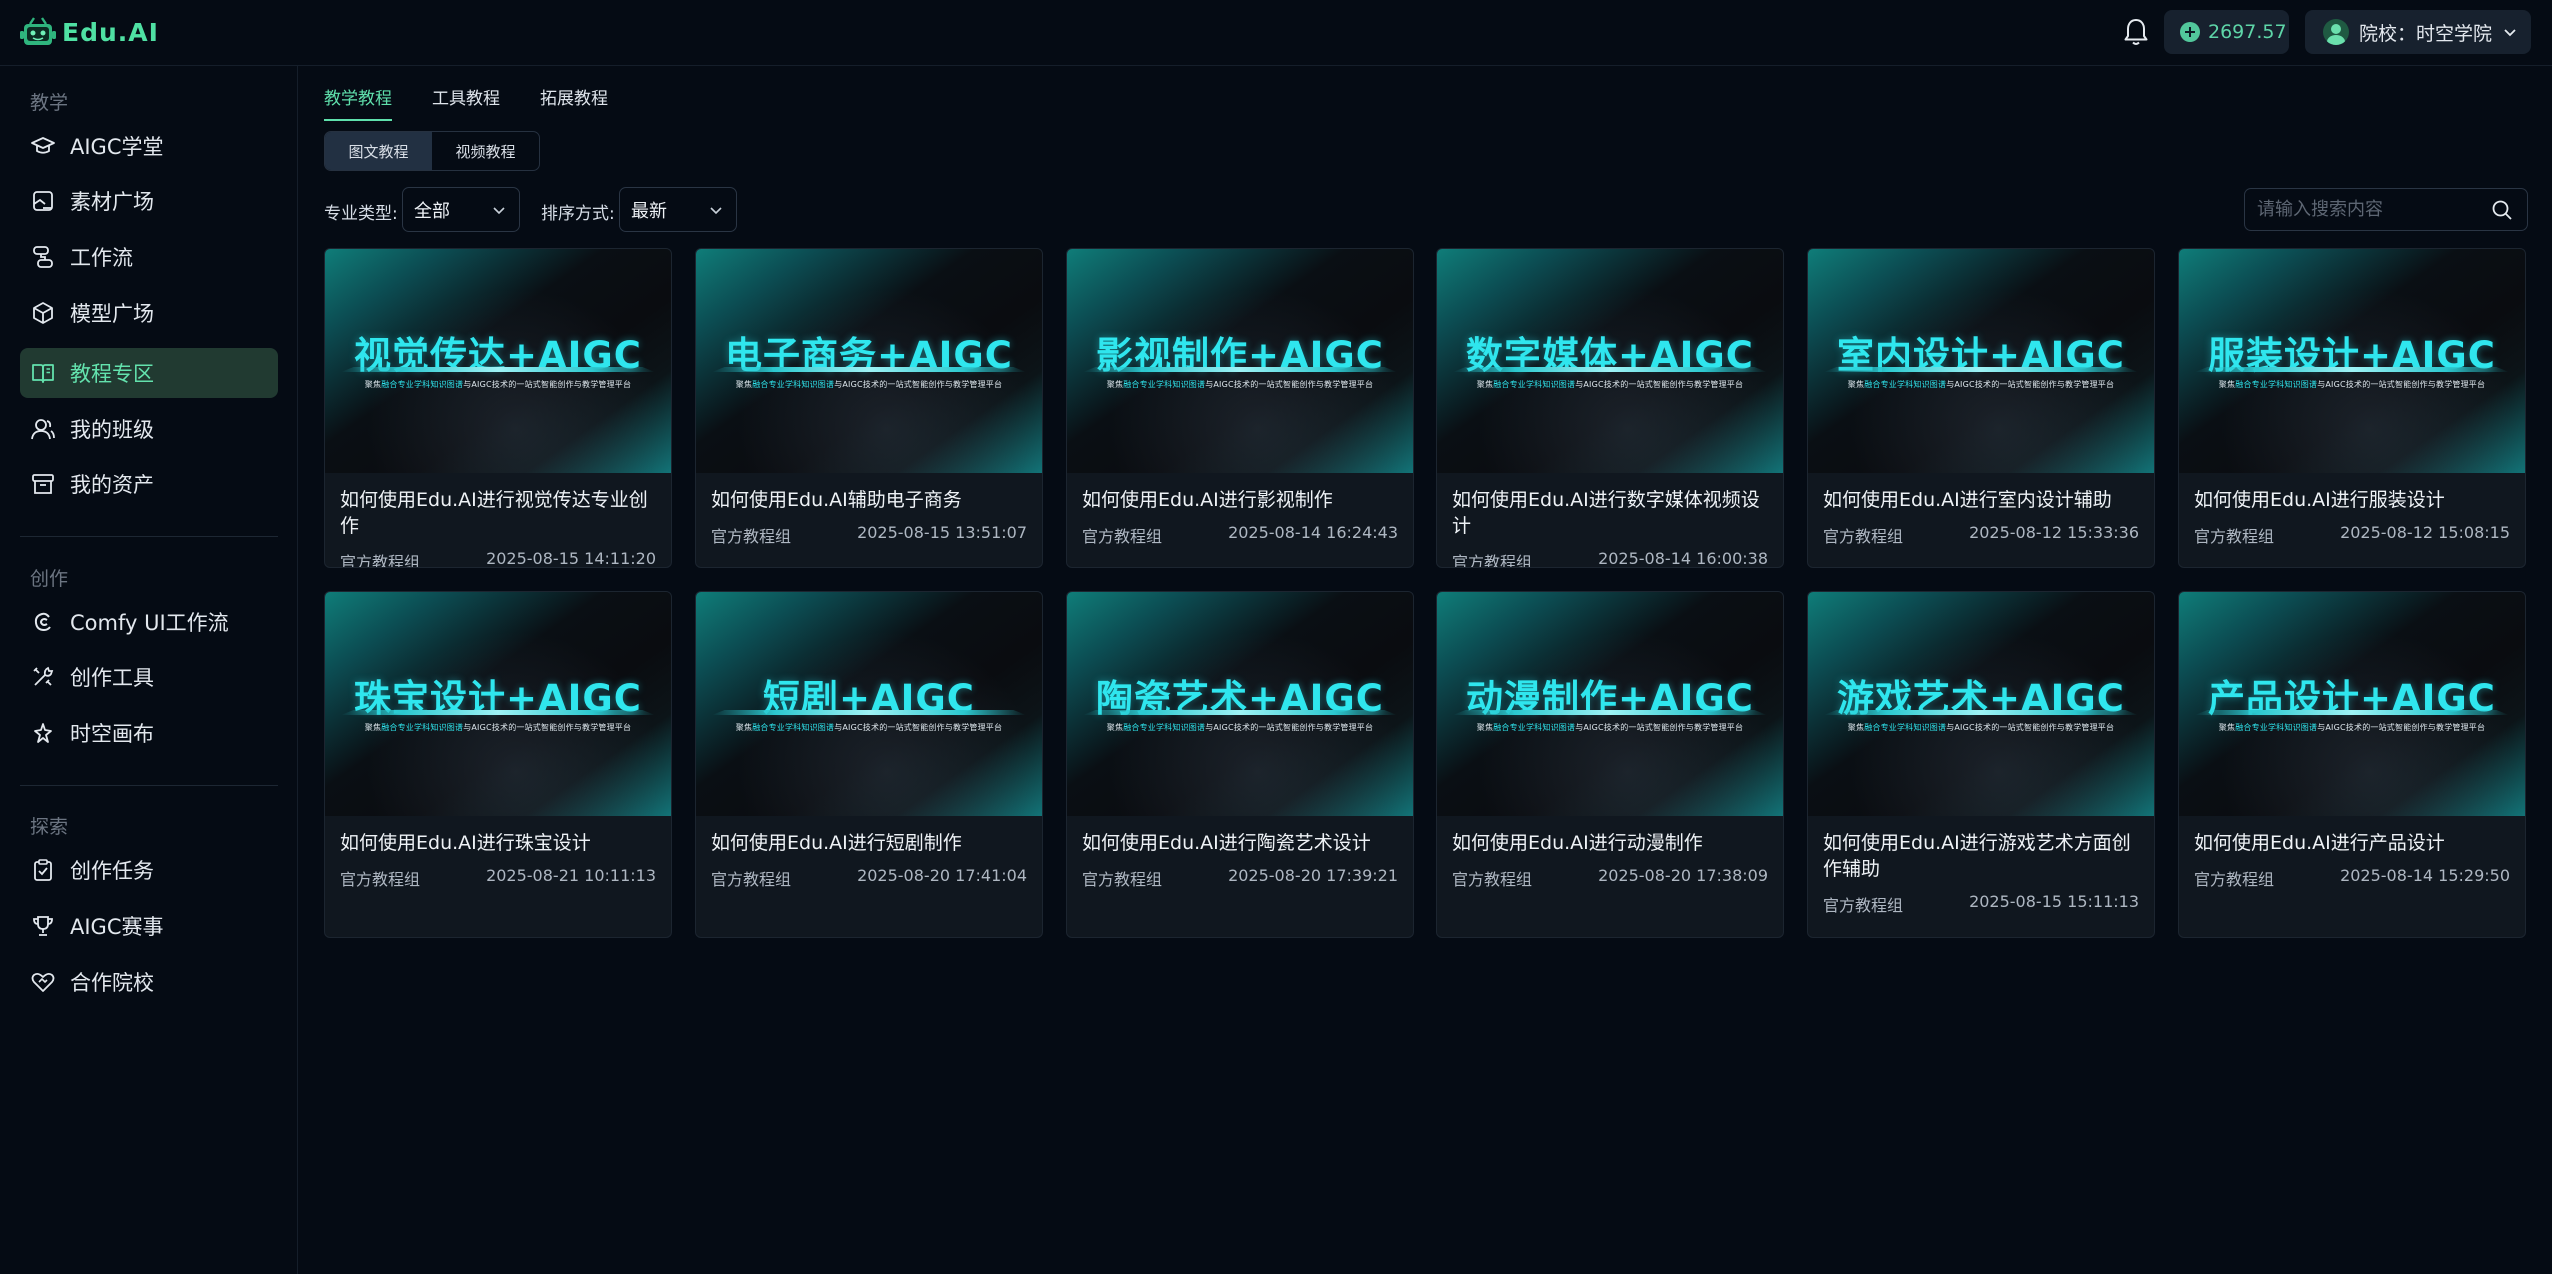 This screenshot has width=2552, height=1274. What do you see at coordinates (2190, 32) in the screenshot?
I see `add-credit-icon` at bounding box center [2190, 32].